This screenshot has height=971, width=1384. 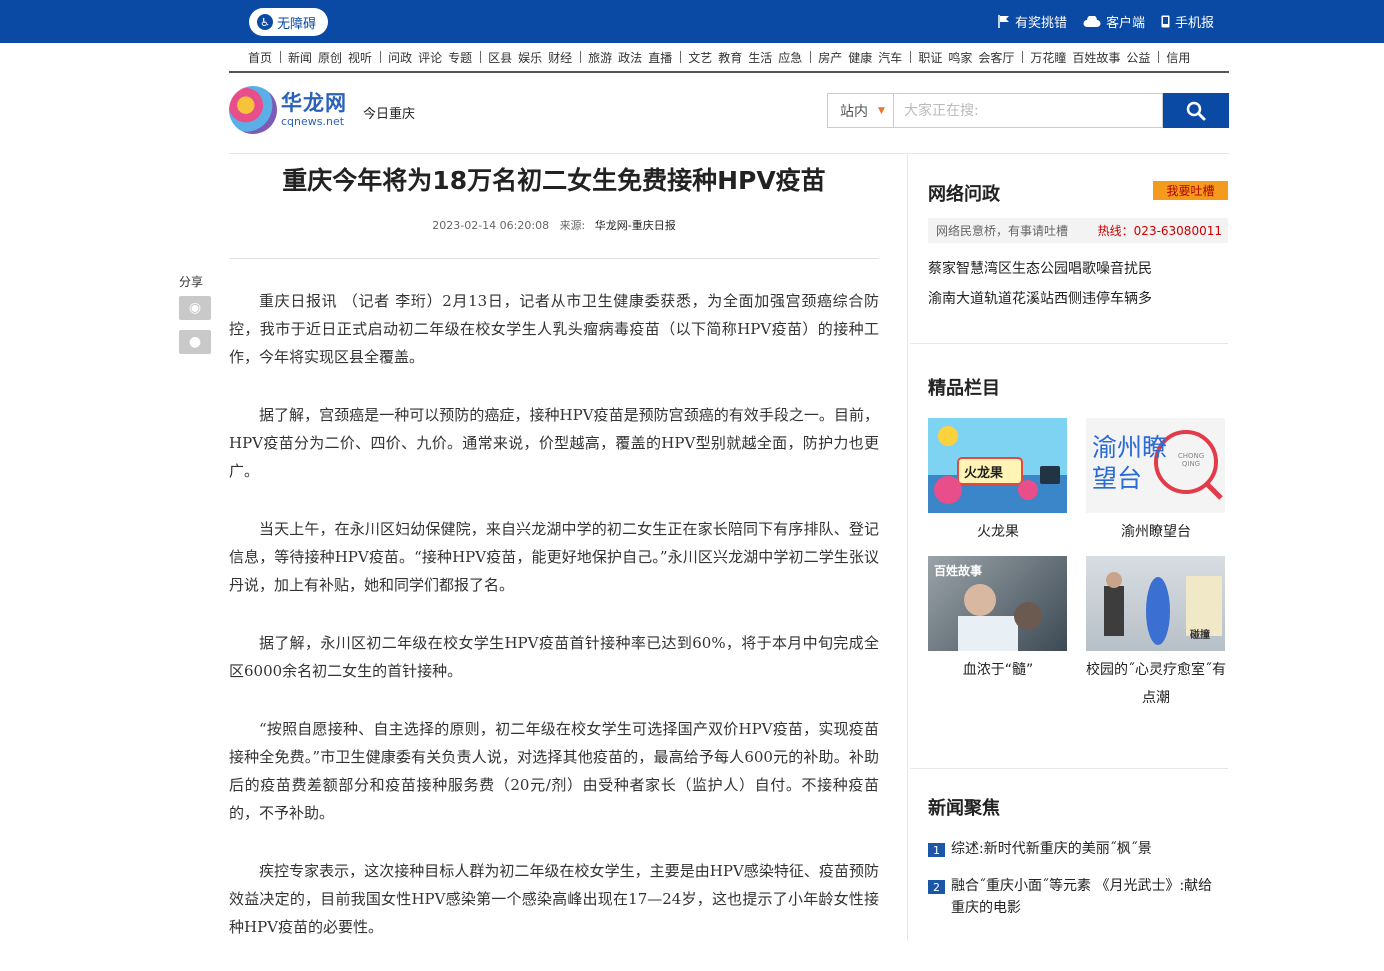 What do you see at coordinates (195, 308) in the screenshot?
I see `weibo-share-button: ◉` at bounding box center [195, 308].